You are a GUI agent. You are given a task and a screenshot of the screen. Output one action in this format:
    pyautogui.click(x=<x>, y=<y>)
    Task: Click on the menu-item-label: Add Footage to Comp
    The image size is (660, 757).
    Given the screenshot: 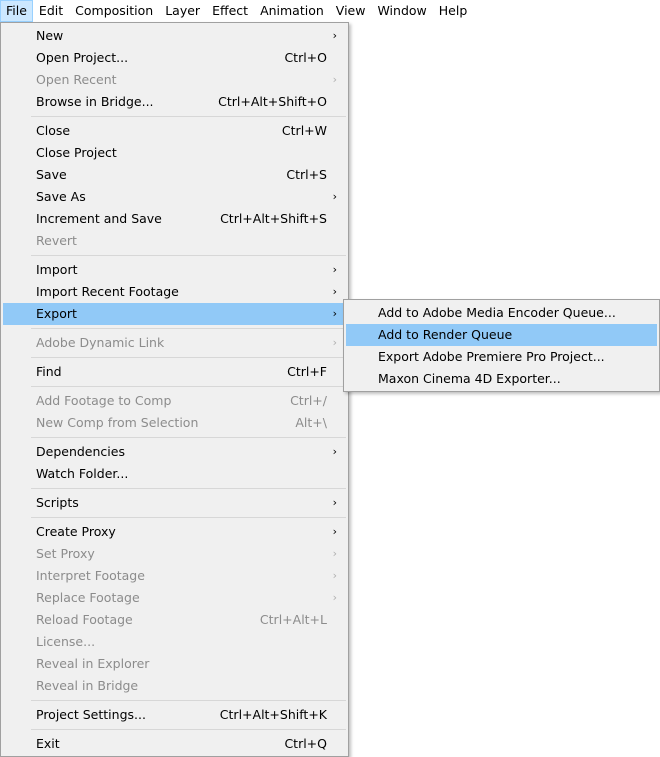 What is the action you would take?
    pyautogui.click(x=104, y=400)
    